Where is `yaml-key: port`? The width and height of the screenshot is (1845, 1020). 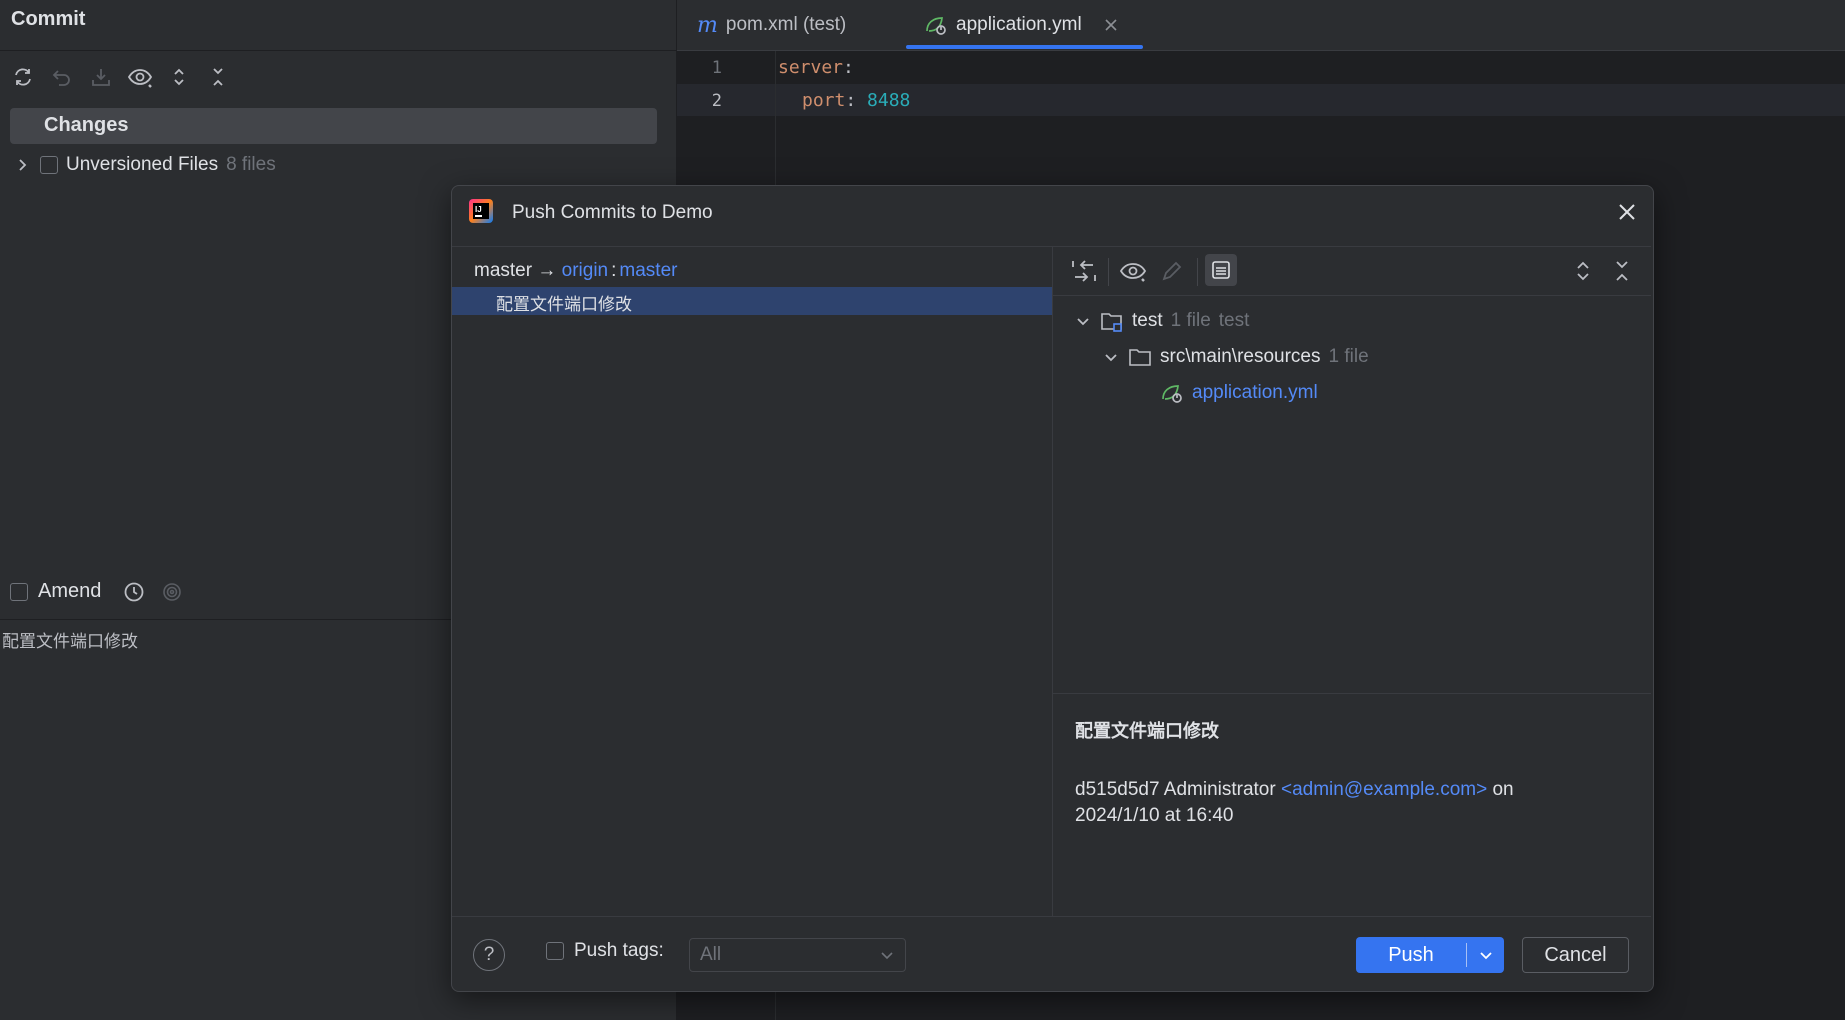 yaml-key: port is located at coordinates (824, 100).